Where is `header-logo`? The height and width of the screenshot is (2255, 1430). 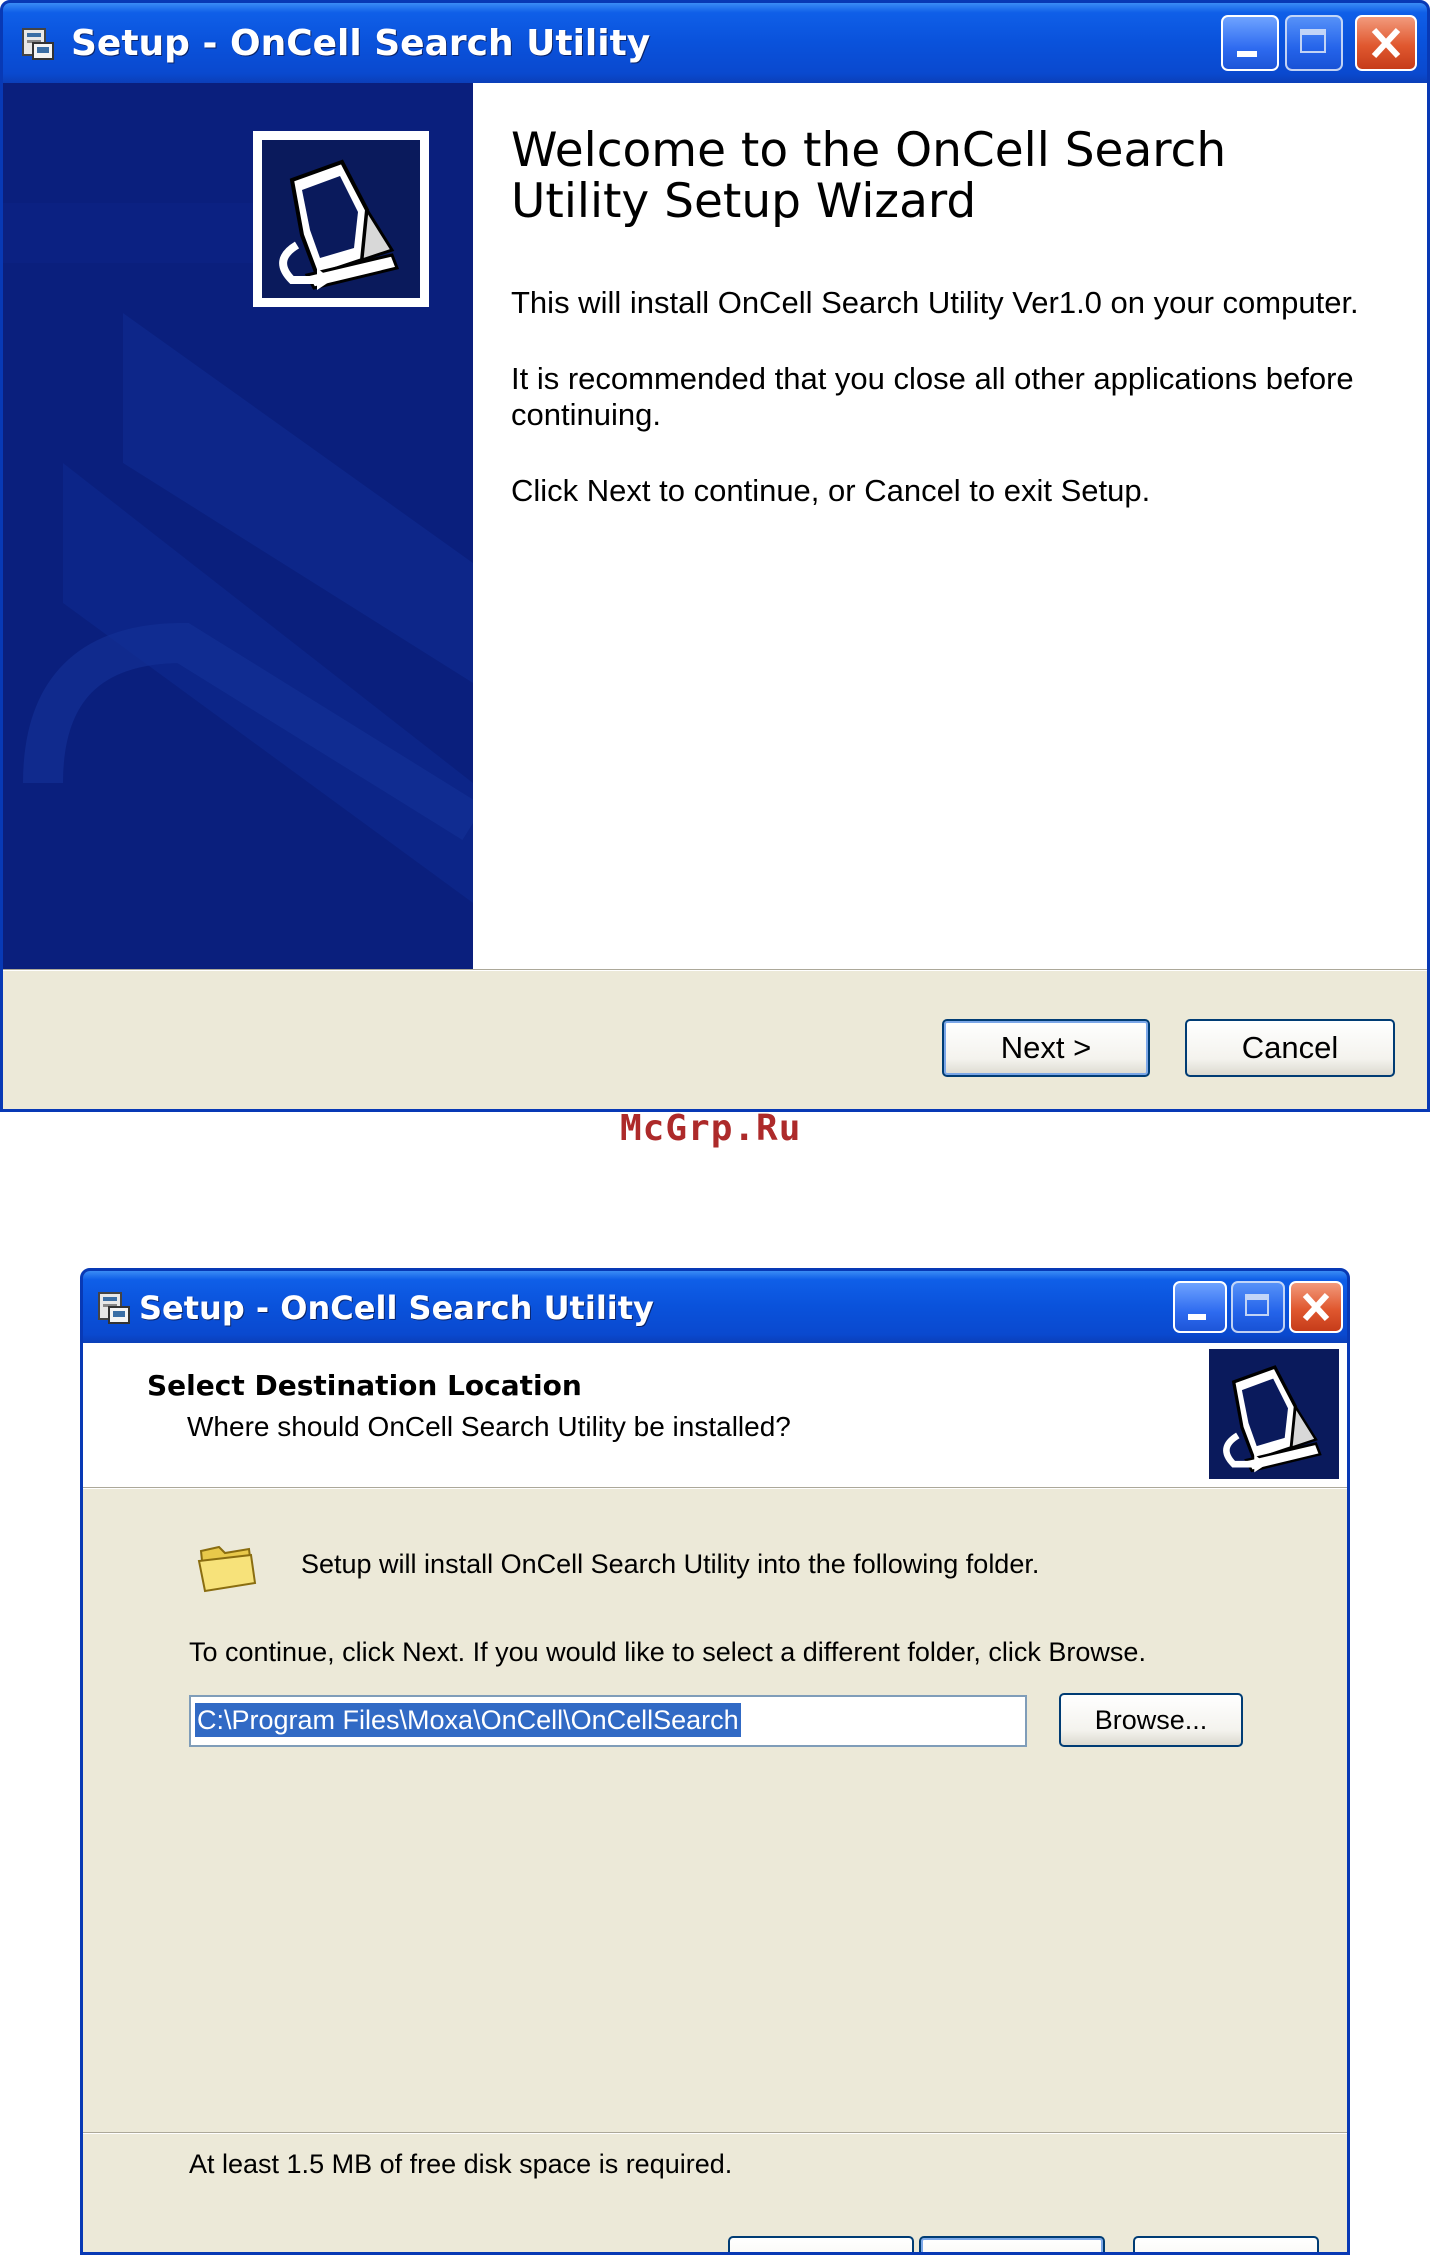 header-logo is located at coordinates (1274, 1414).